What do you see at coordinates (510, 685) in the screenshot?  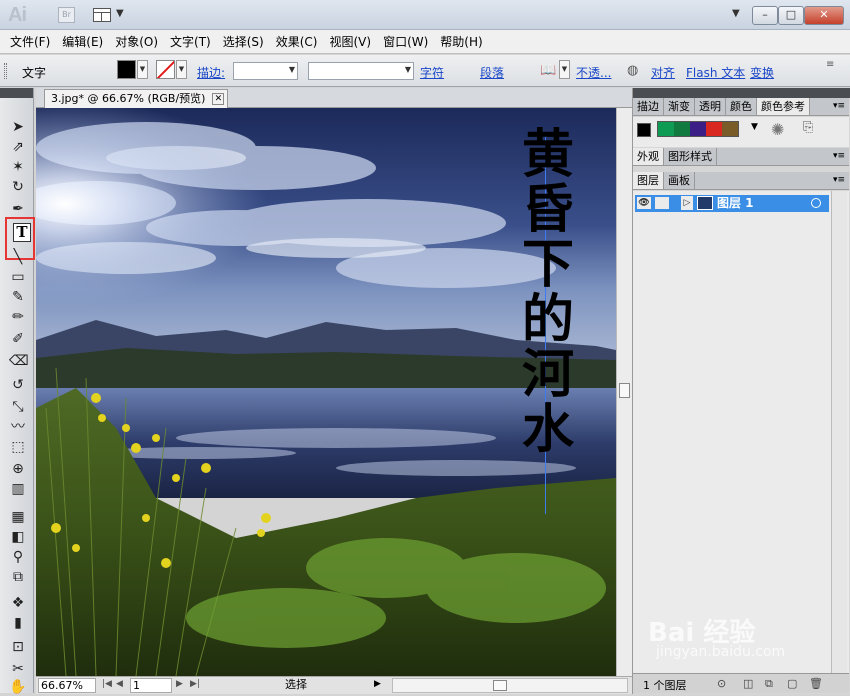 I see `horizontal-scrollbar` at bounding box center [510, 685].